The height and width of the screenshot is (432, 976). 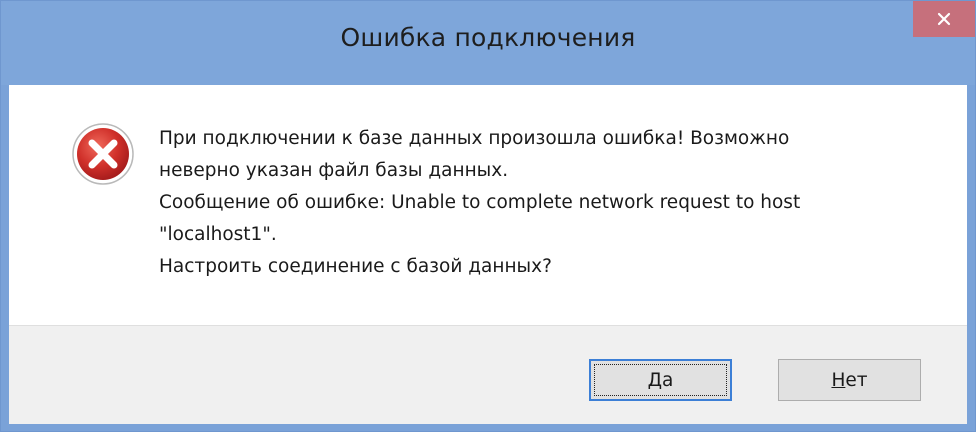 I want to click on close-button, so click(x=944, y=19).